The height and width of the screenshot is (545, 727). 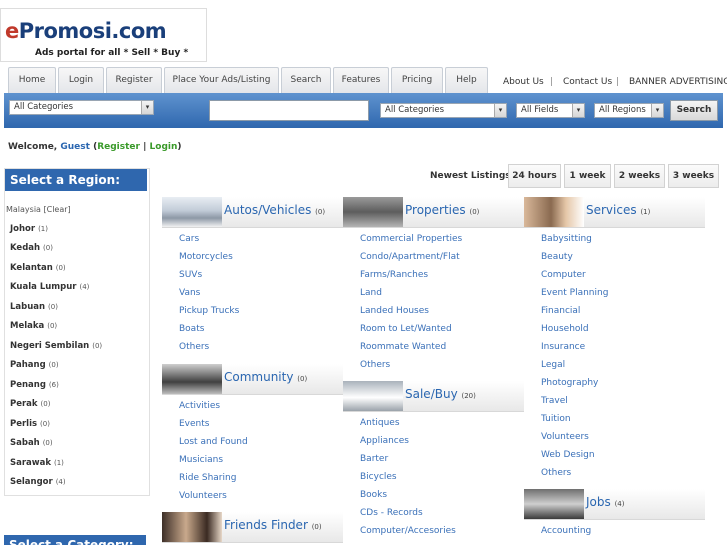 I want to click on banner-advertising-link: BANNER ADVERTISING, so click(x=678, y=82).